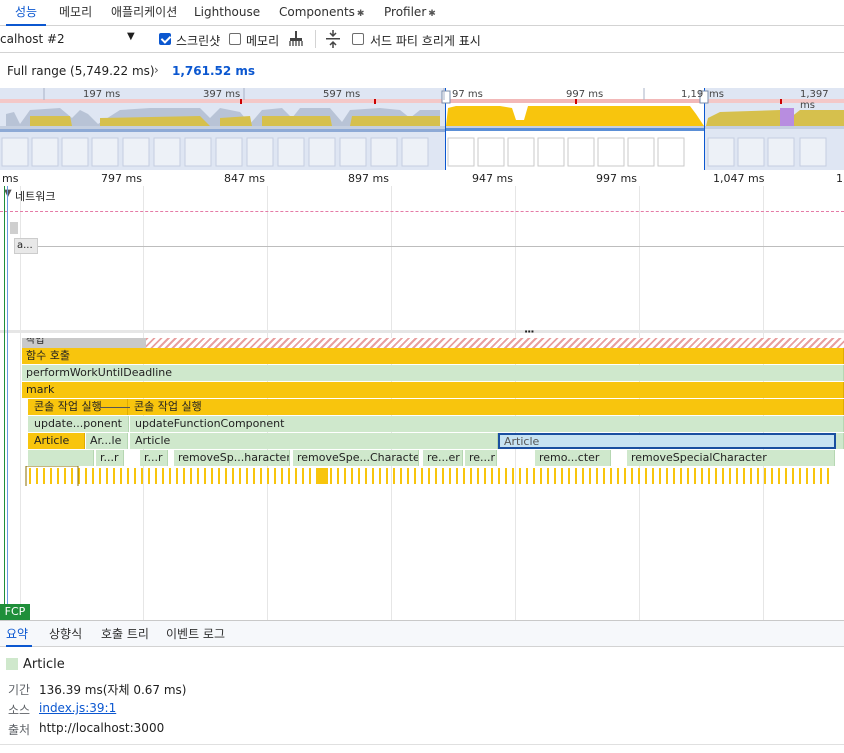 The width and height of the screenshot is (844, 753). I want to click on ruler-tick: 1,047 ms, so click(739, 178).